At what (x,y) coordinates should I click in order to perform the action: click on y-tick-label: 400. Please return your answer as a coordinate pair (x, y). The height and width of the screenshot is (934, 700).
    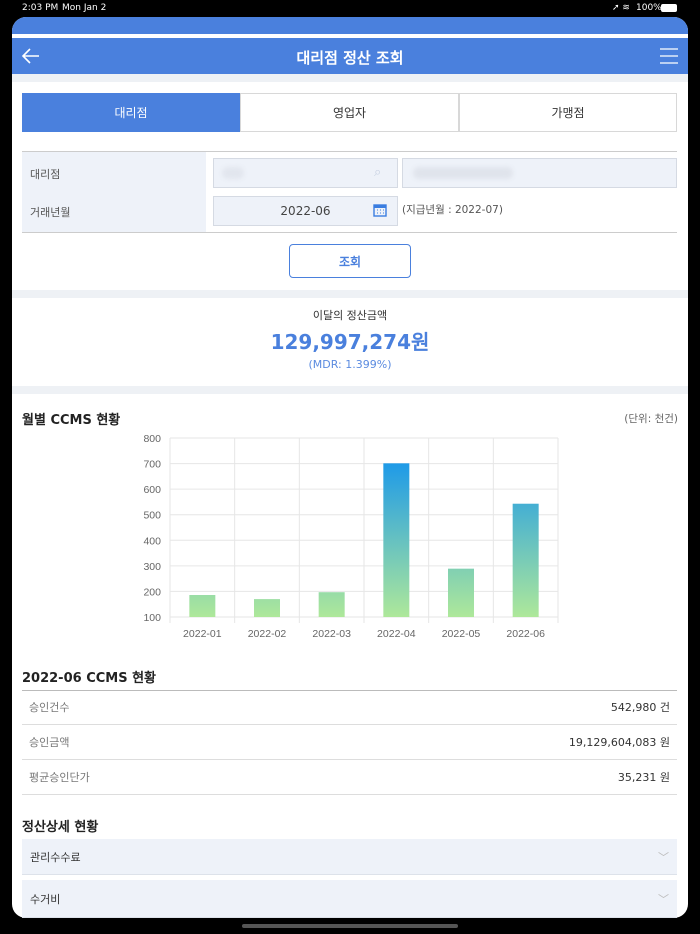
    Looking at the image, I should click on (152, 541).